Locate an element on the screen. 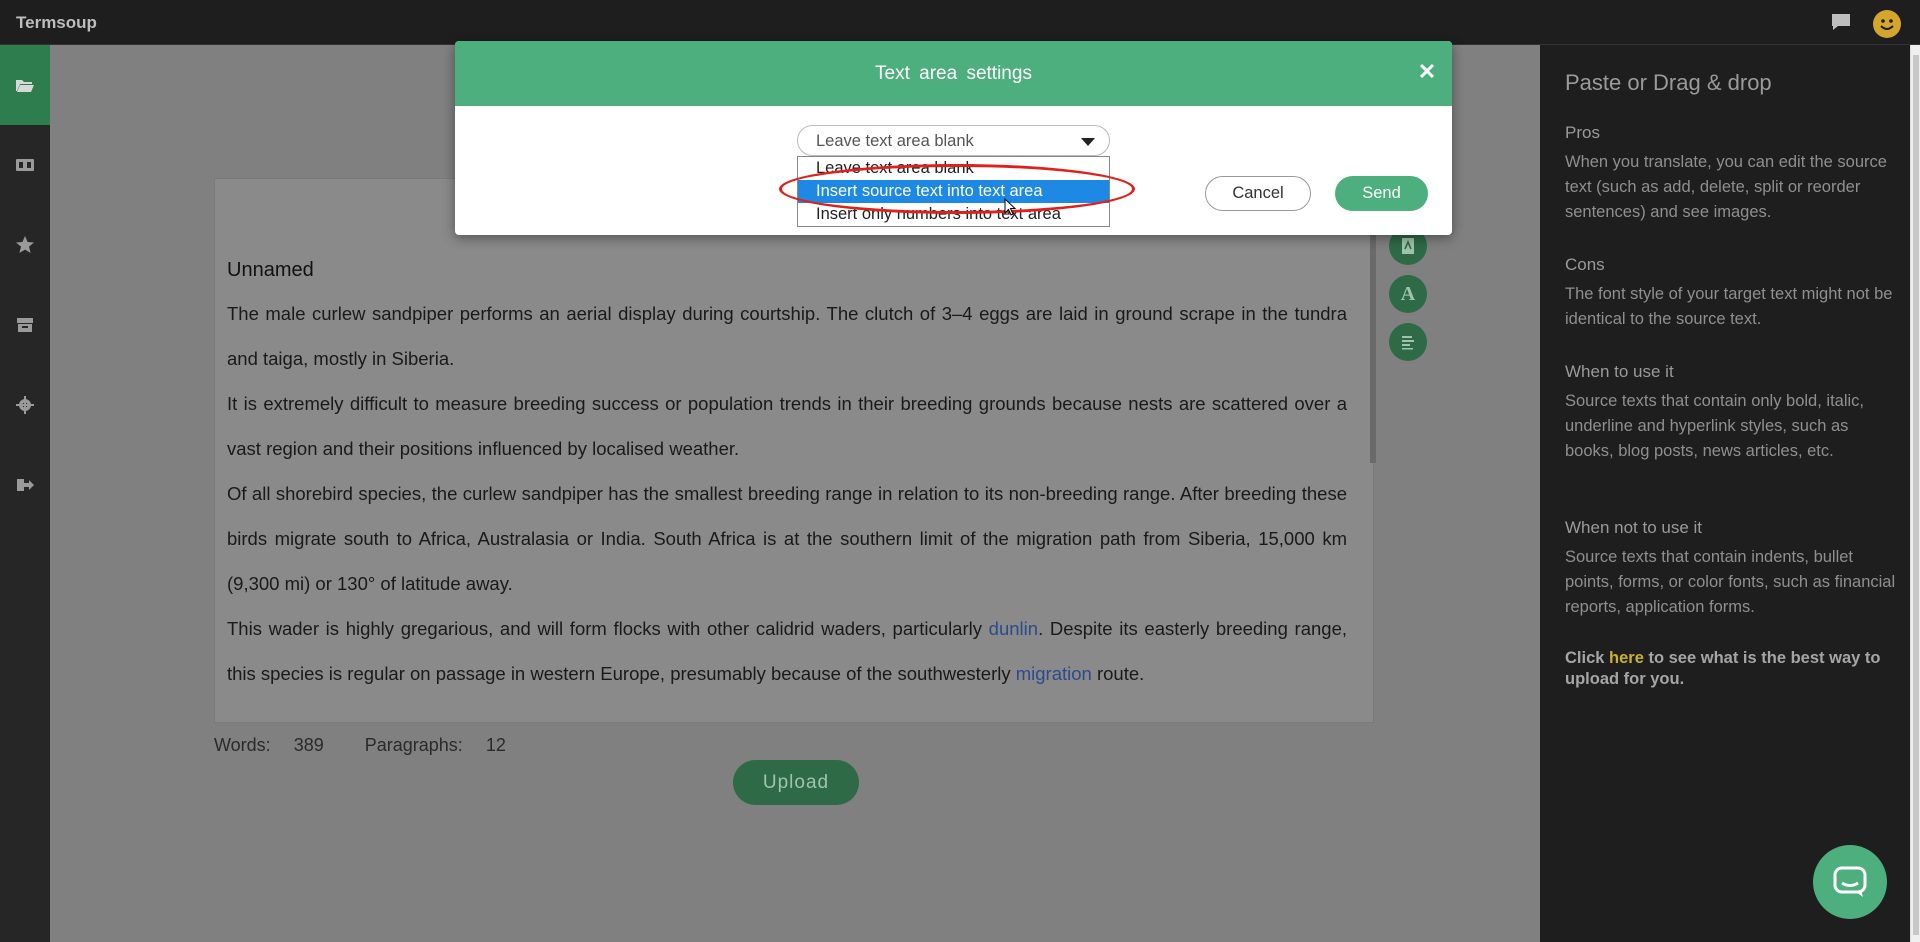  top-bar: Termsoup is located at coordinates (960, 22).